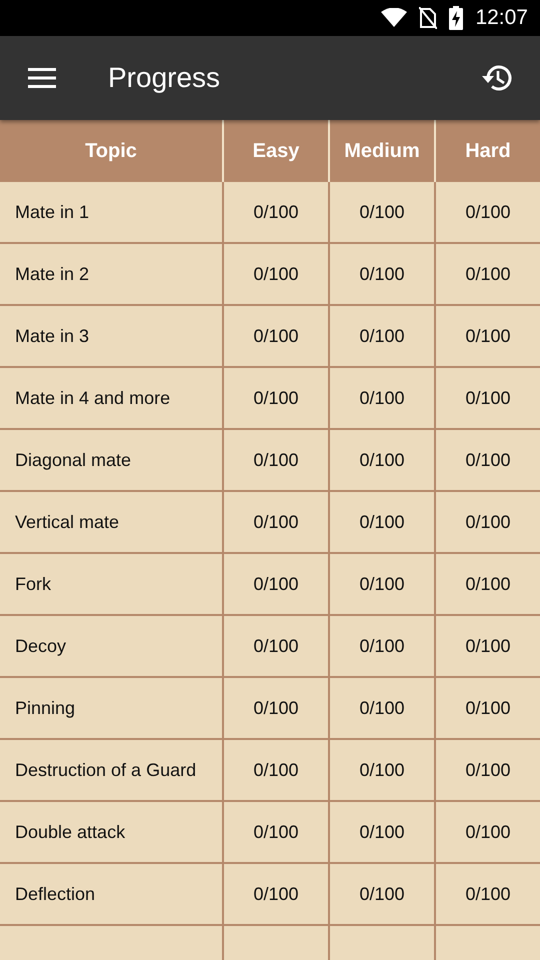 Image resolution: width=540 pixels, height=960 pixels. I want to click on table-cell-text: Mate in 3, so click(52, 336).